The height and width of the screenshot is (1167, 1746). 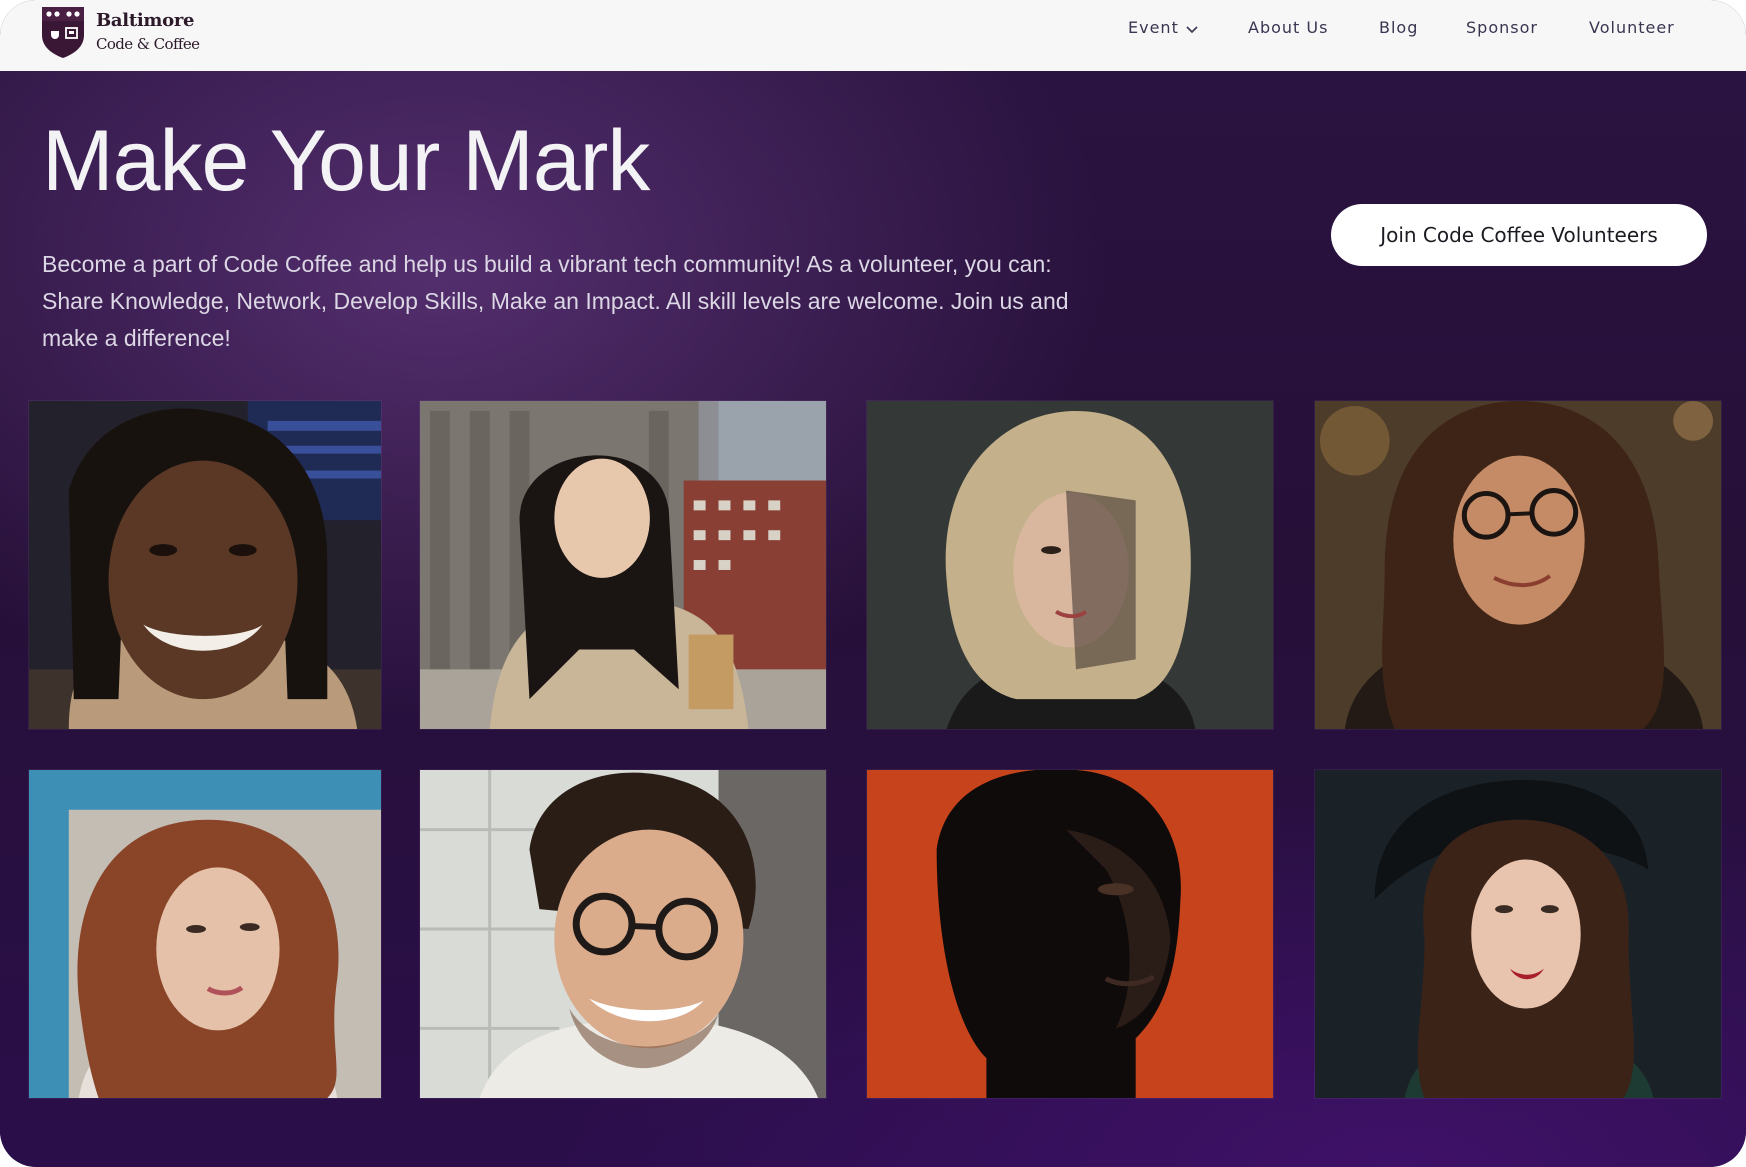 I want to click on nav-item-event: Event, so click(x=1163, y=27).